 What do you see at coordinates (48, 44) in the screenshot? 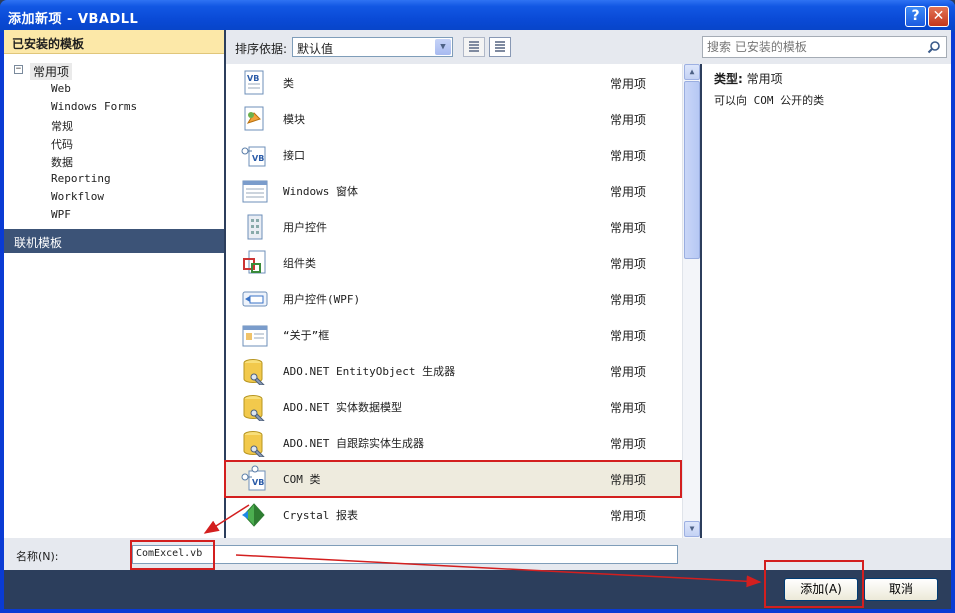
I see `installed-templates-label: 已安装的模板` at bounding box center [48, 44].